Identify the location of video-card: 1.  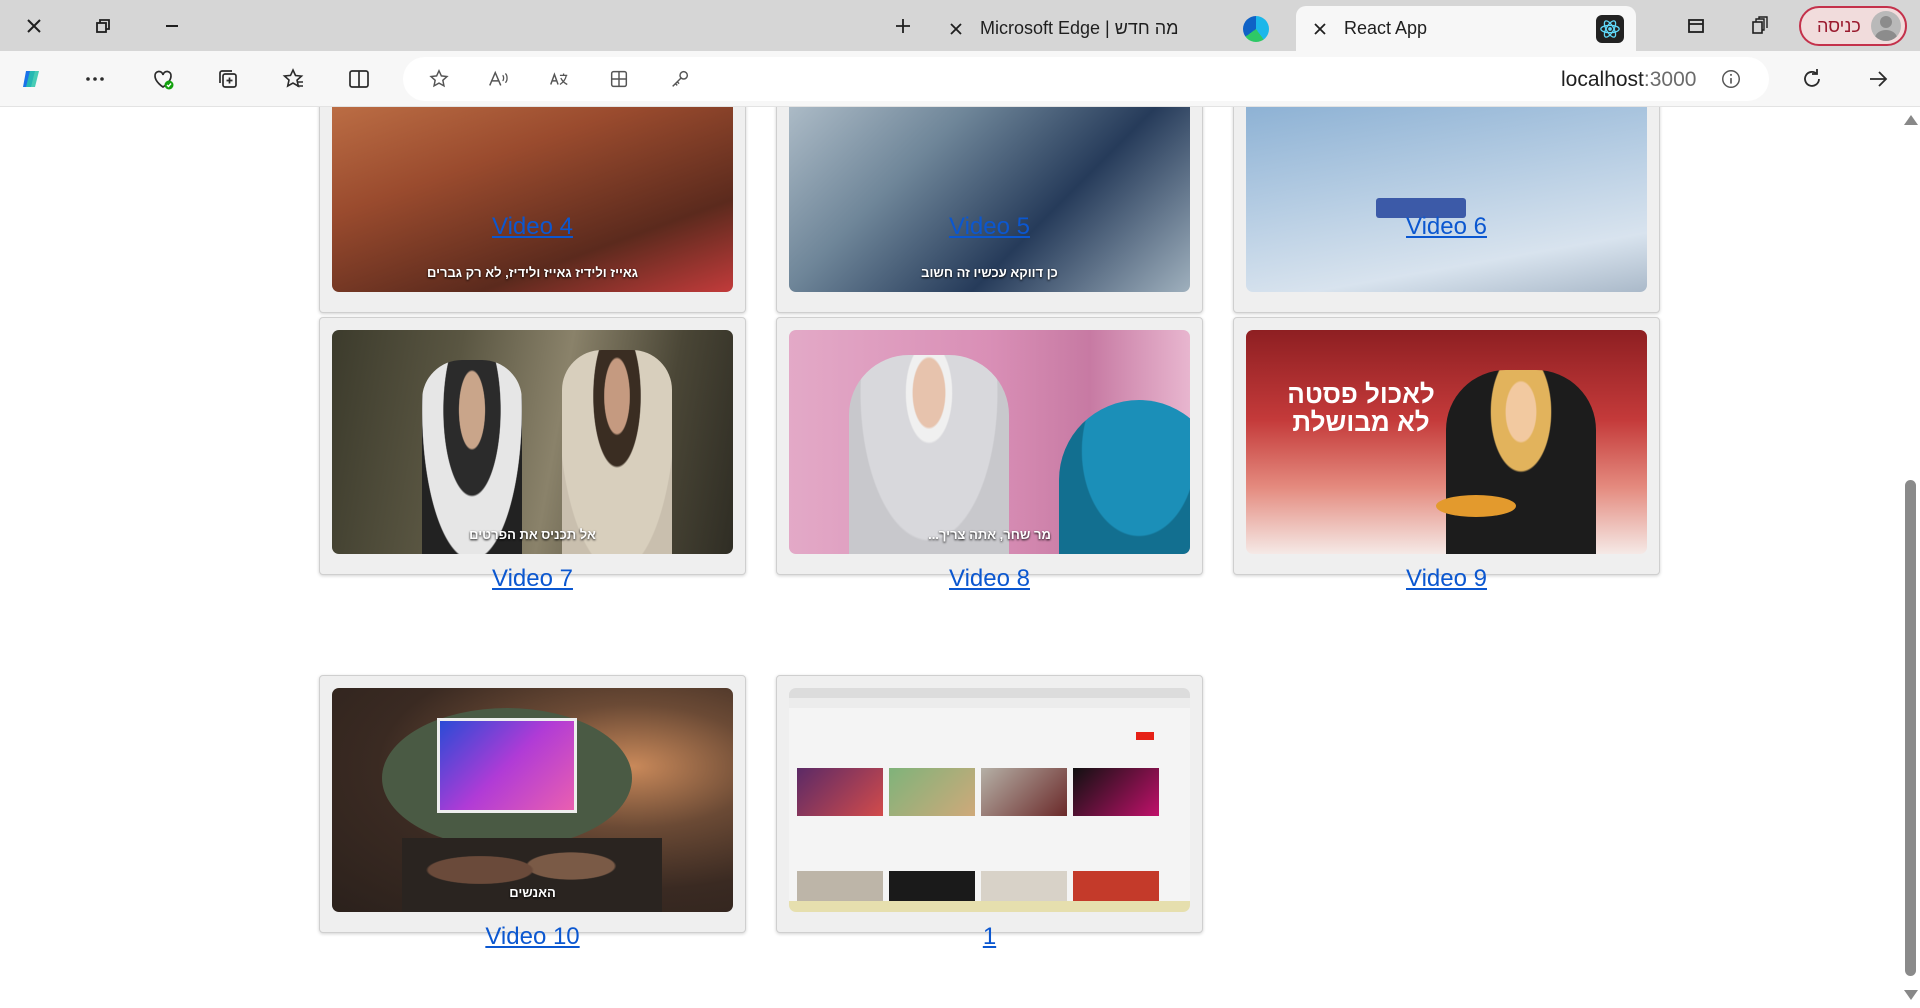
(989, 812).